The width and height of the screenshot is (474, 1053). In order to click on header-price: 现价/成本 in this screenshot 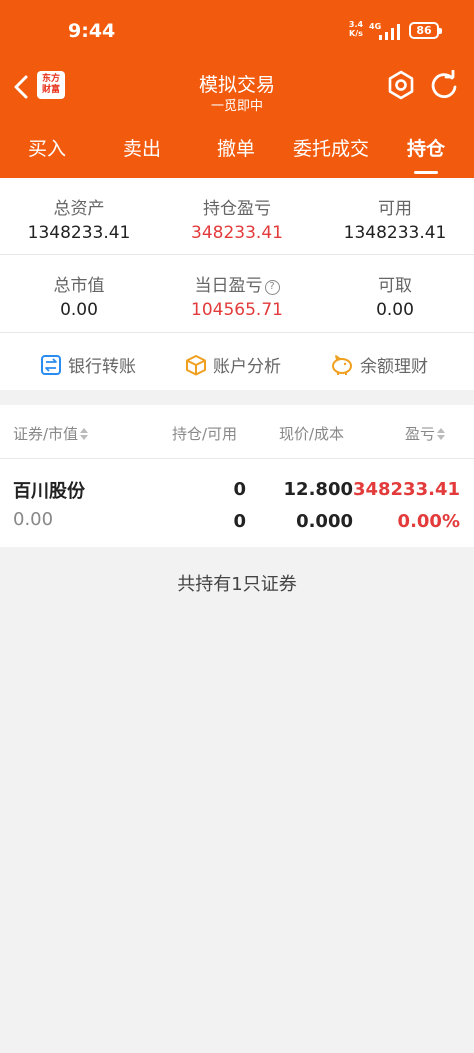, I will do `click(312, 434)`.